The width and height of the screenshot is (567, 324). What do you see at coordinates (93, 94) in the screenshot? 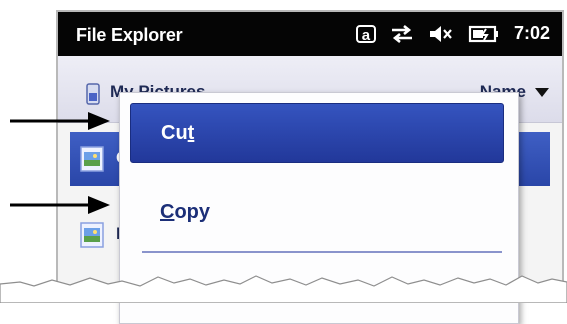
I see `sd-card-icon` at bounding box center [93, 94].